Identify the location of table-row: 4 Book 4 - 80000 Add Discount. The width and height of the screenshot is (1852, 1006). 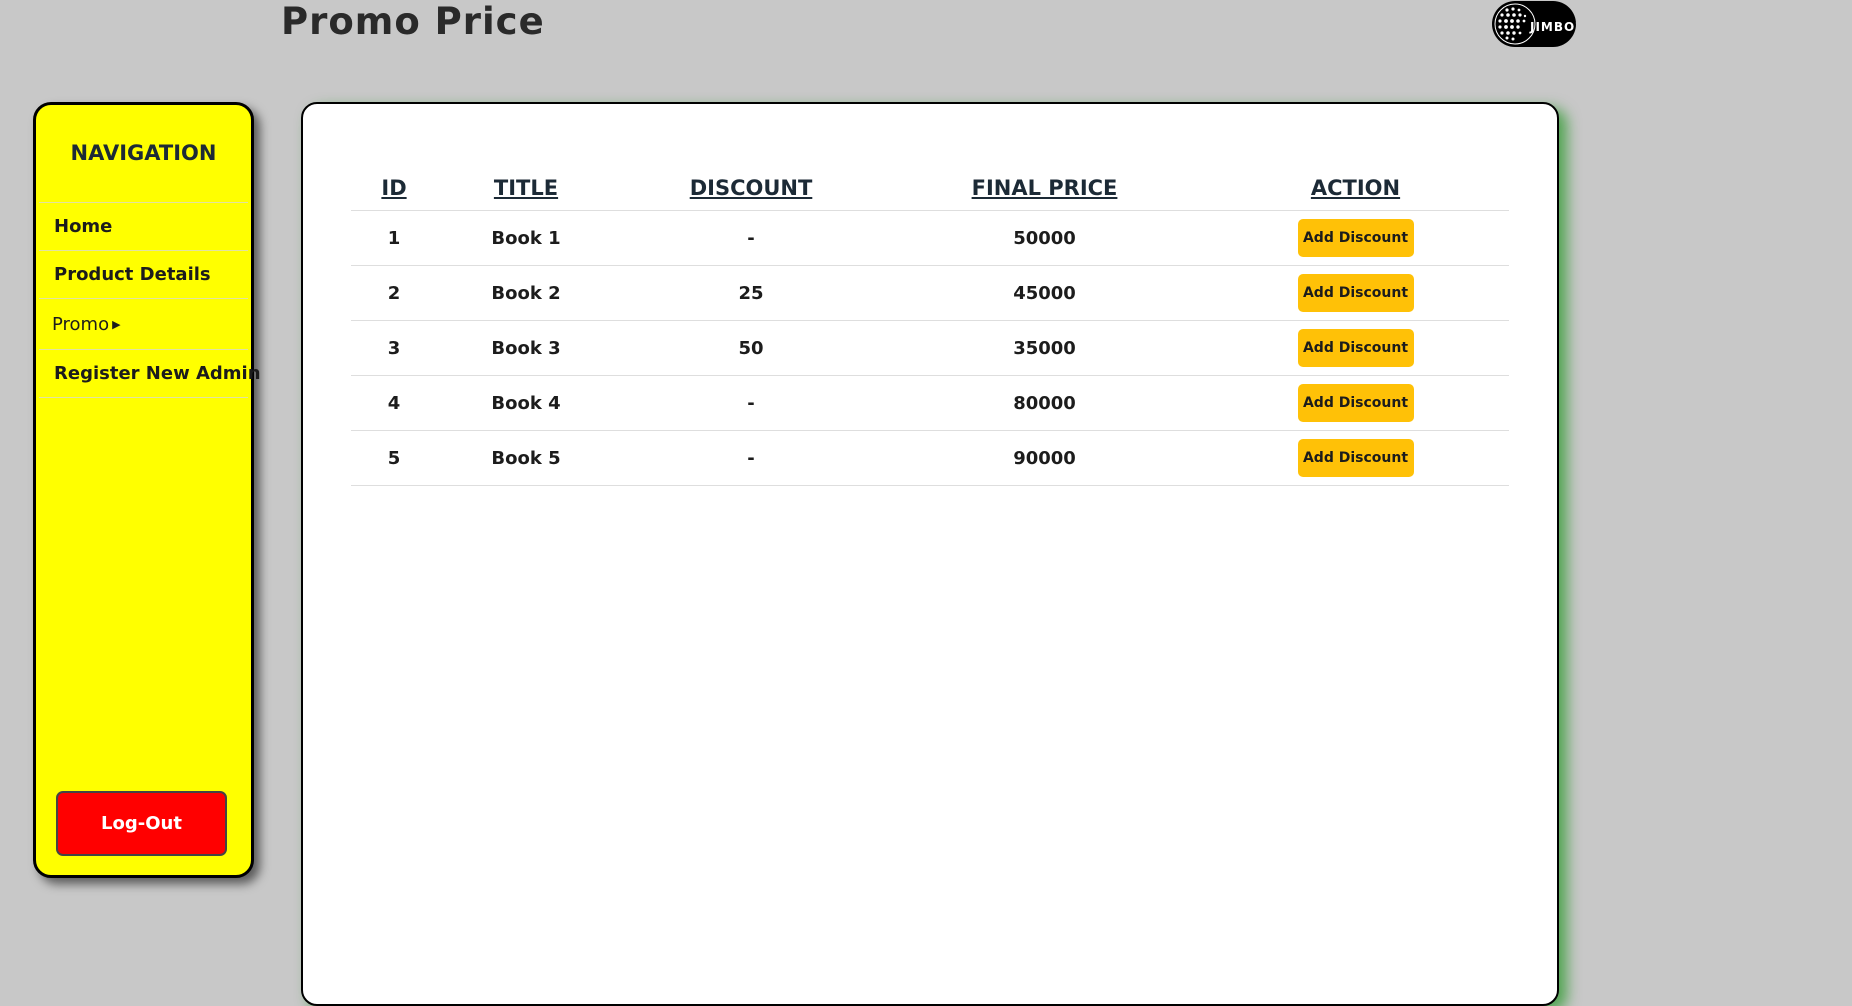
(930, 403).